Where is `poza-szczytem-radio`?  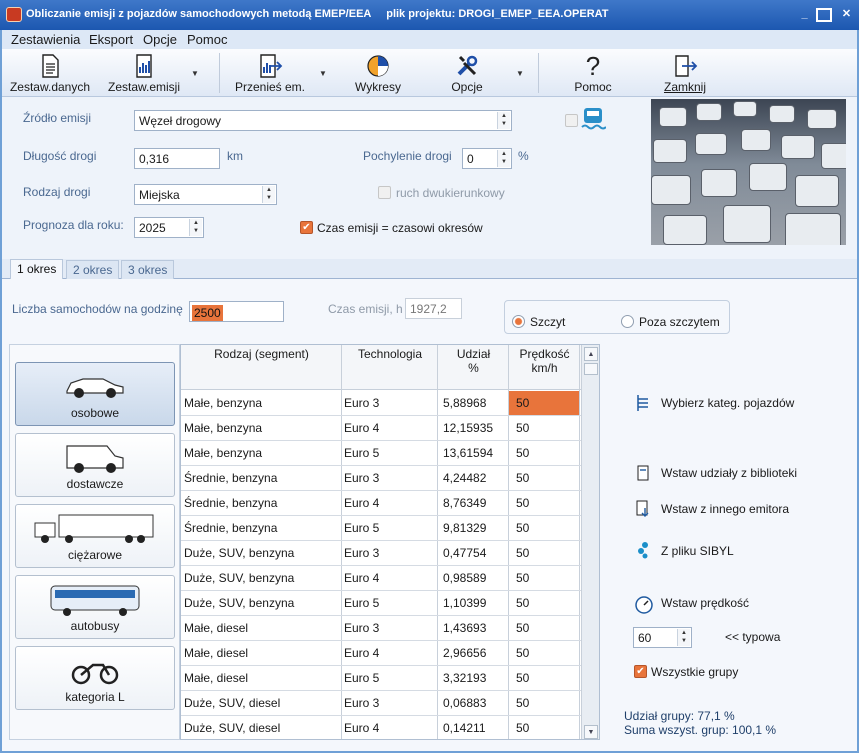 poza-szczytem-radio is located at coordinates (627, 321).